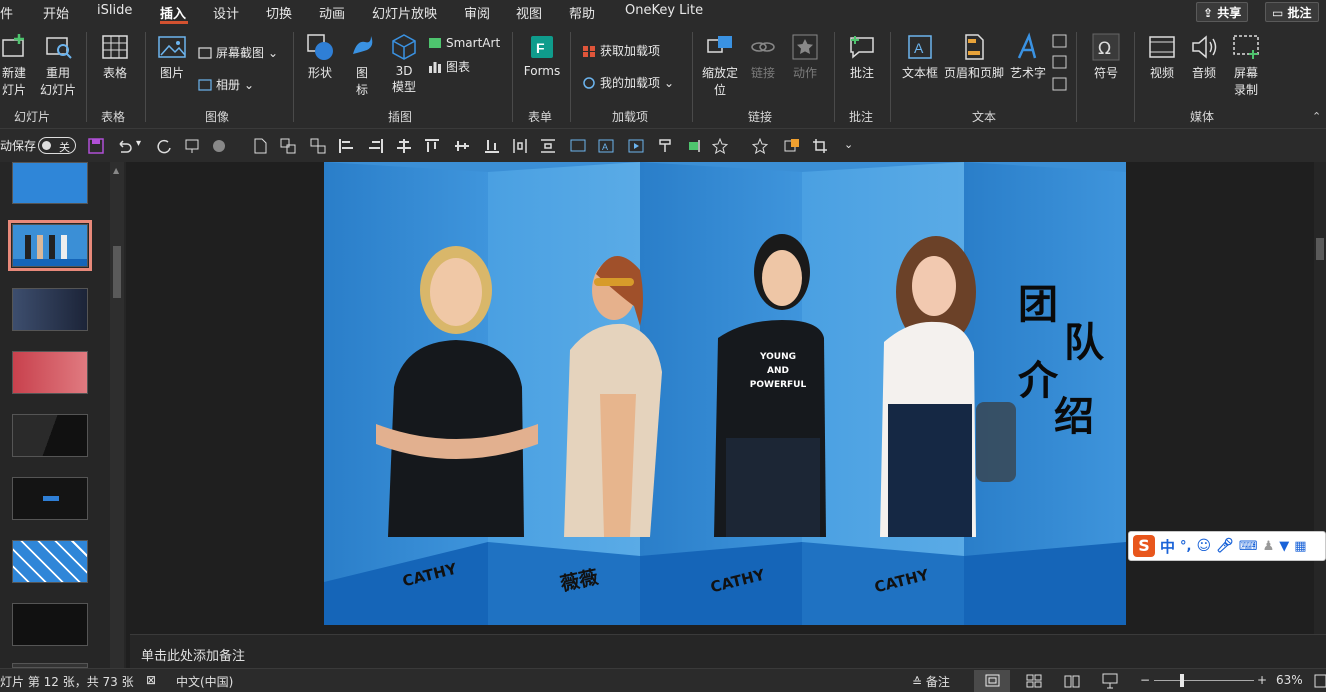 This screenshot has height=692, width=1326. Describe the element at coordinates (582, 12) in the screenshot. I see `tab-help: 帮助` at that location.